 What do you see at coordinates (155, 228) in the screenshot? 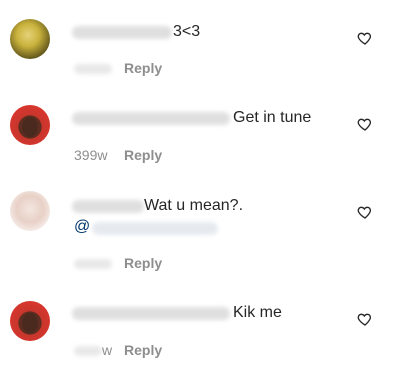
I see `mention-blurred` at bounding box center [155, 228].